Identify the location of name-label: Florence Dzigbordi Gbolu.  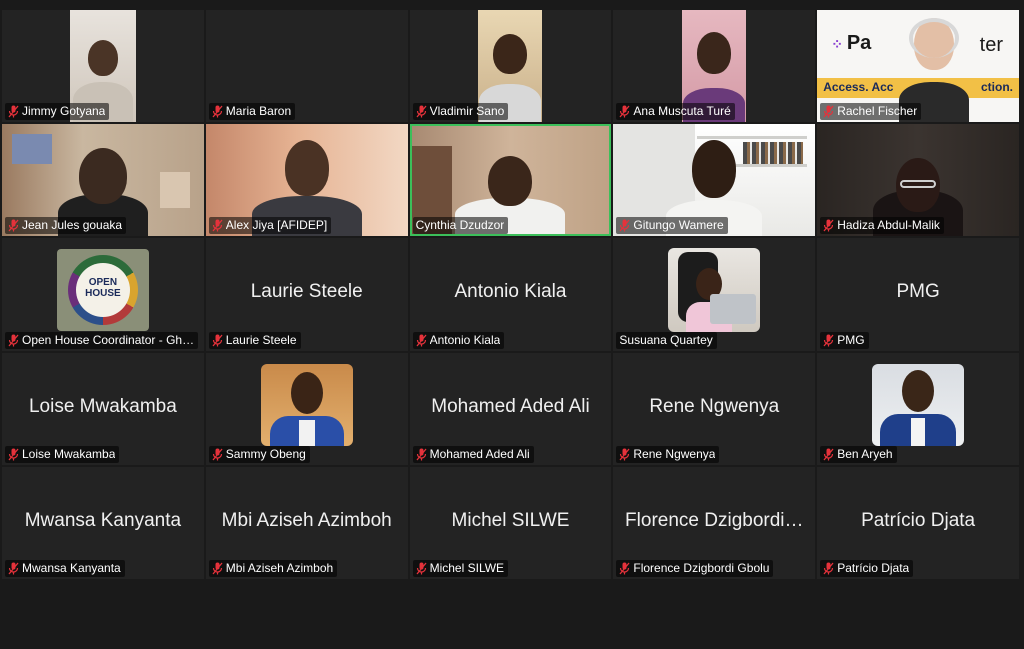
(695, 568).